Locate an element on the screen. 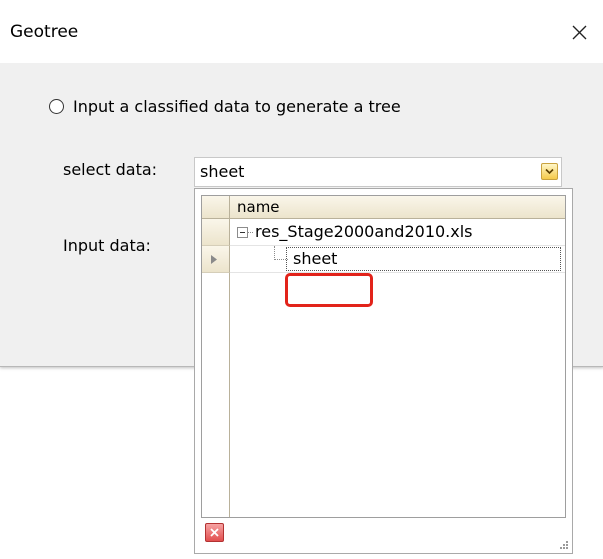 This screenshot has height=559, width=603. select-data-label: select data: is located at coordinates (110, 169).